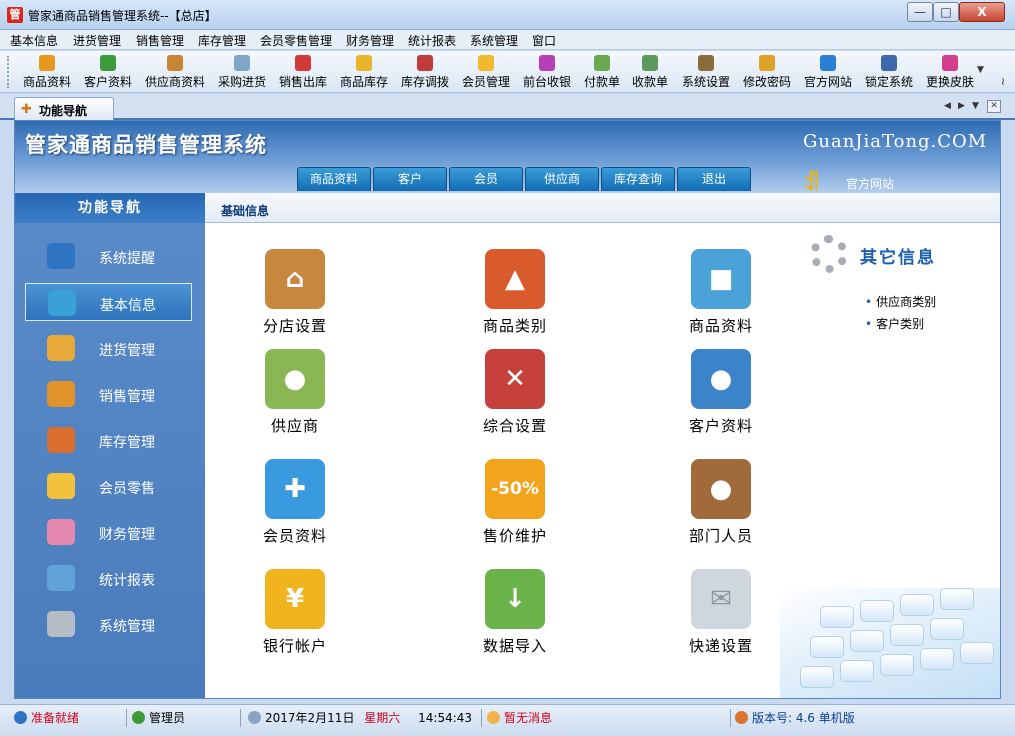 This screenshot has width=1015, height=736. What do you see at coordinates (547, 72) in the screenshot?
I see `toolbar-pos-button: 前台收银` at bounding box center [547, 72].